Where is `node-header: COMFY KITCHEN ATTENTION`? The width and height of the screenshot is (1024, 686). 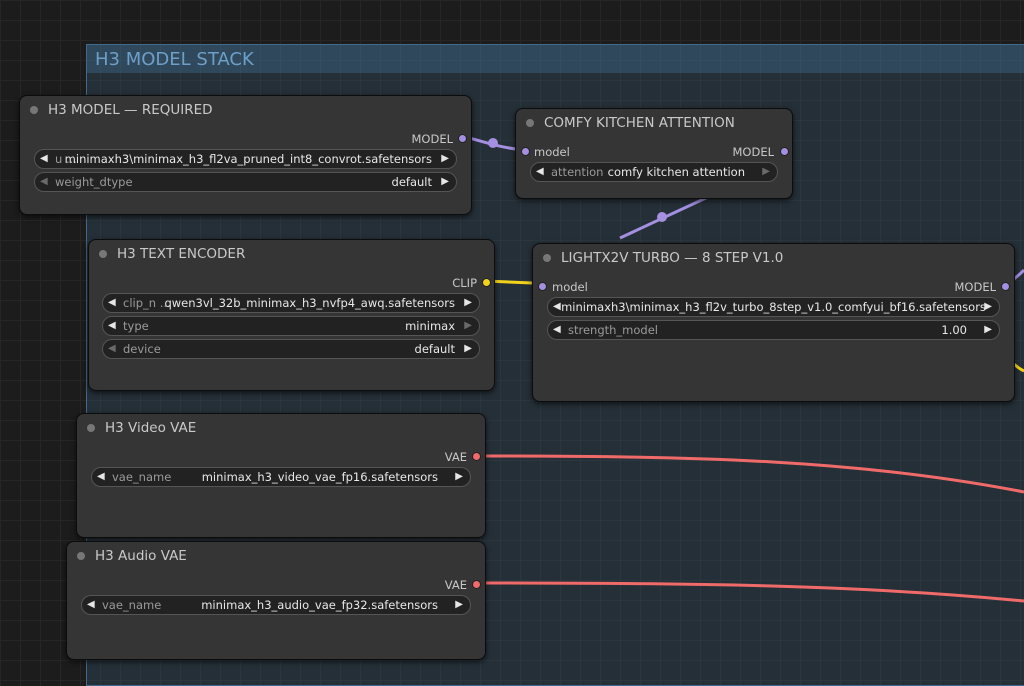
node-header: COMFY KITCHEN ATTENTION is located at coordinates (654, 123).